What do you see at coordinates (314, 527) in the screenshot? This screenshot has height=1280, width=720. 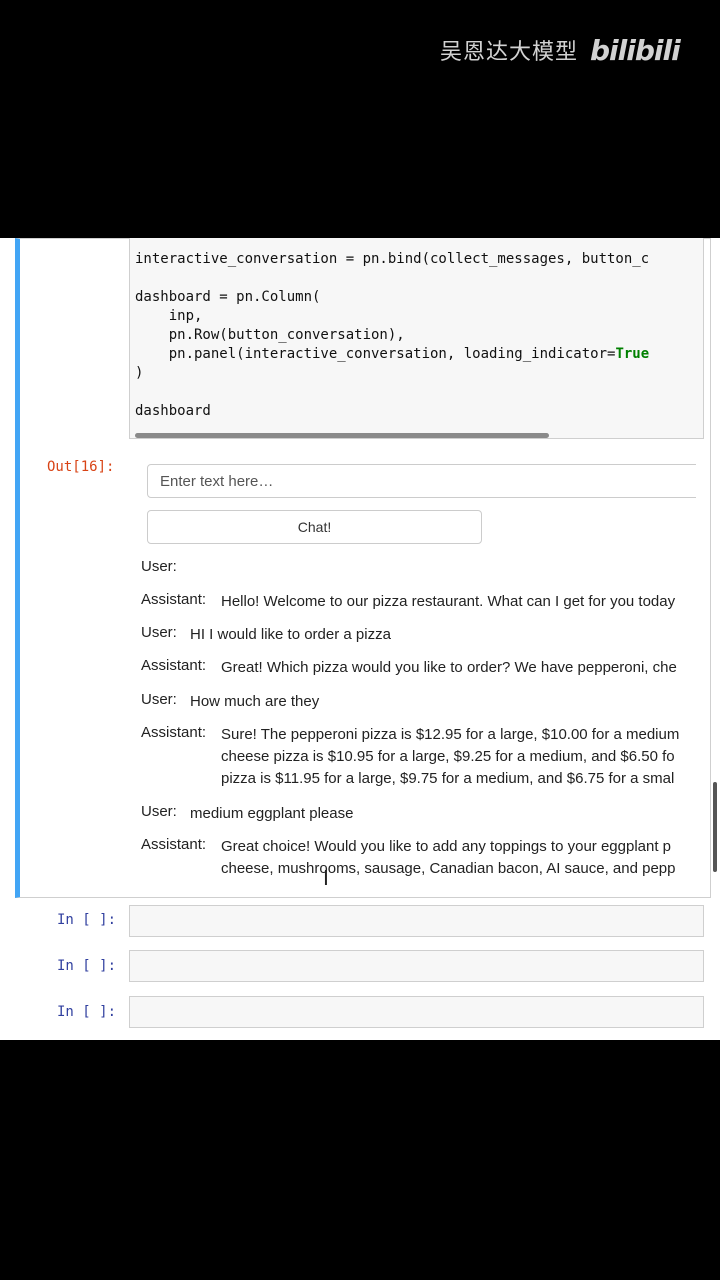 I see `chat-button: Chat!` at bounding box center [314, 527].